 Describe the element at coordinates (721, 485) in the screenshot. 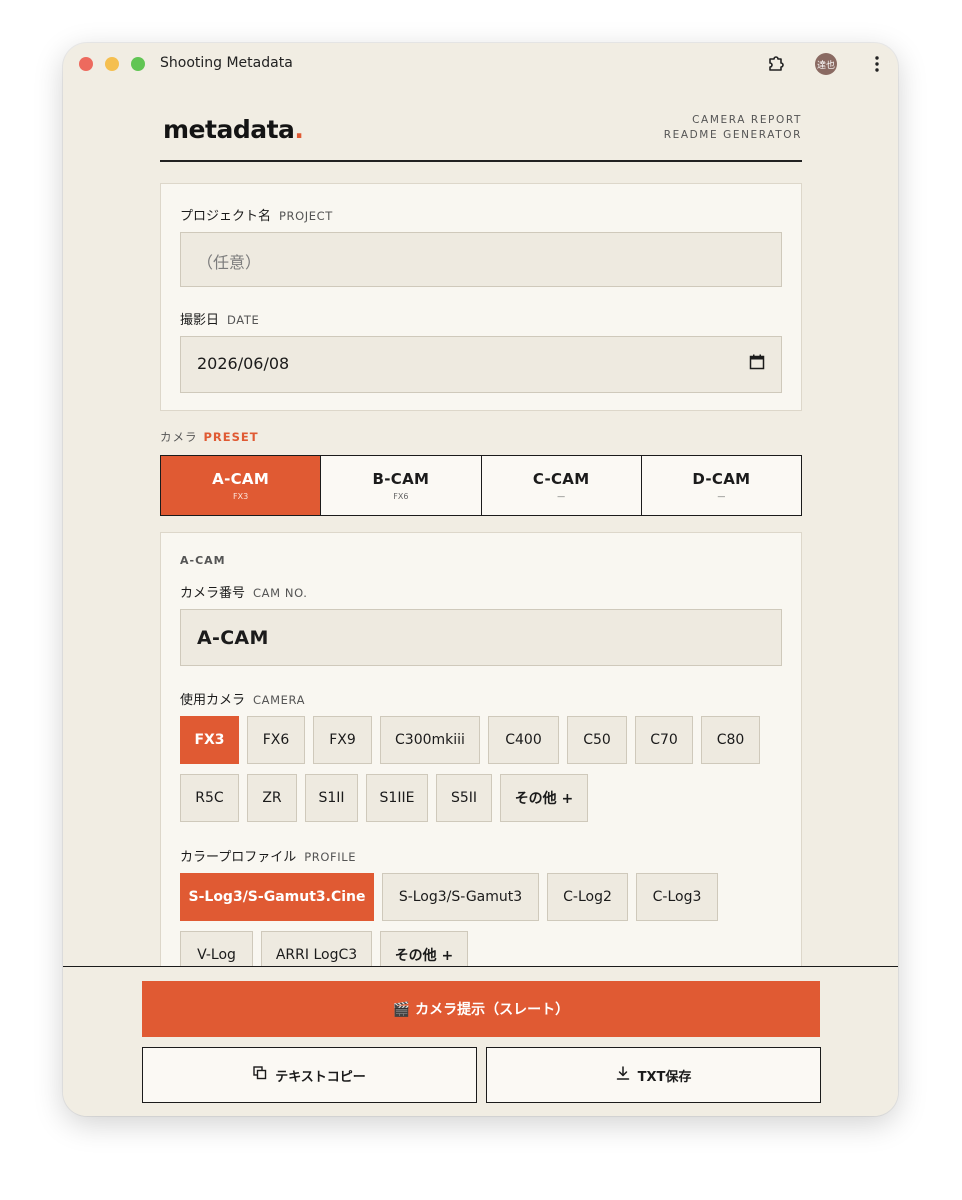

I see `tab-d-cam: D-CAM —` at that location.